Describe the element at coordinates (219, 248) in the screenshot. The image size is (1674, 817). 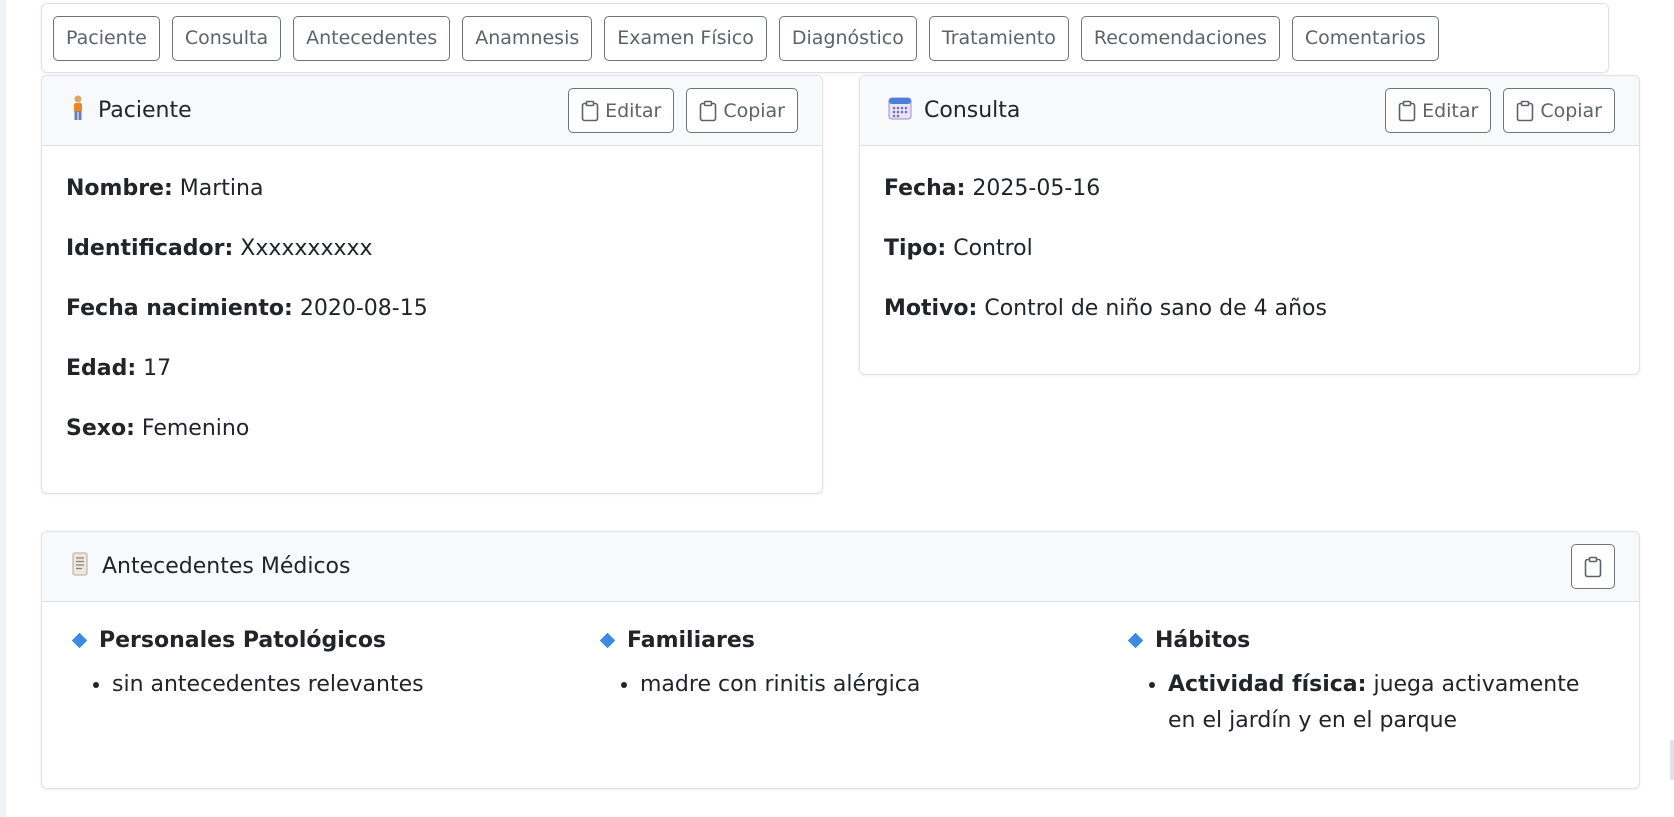
I see `field-identificador: Identificador: Xxxxxxxxxx` at that location.